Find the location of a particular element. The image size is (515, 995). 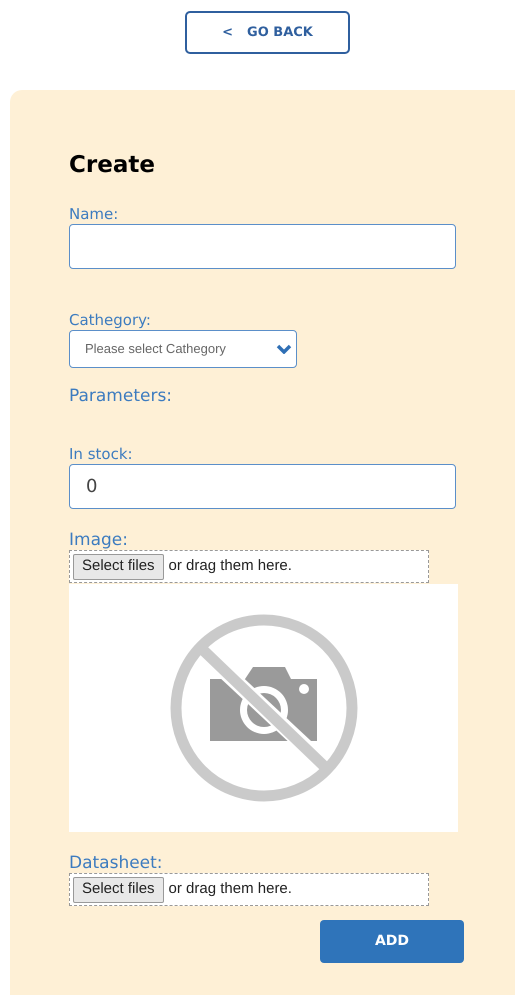

category-select: Please select Cathegory is located at coordinates (183, 349).